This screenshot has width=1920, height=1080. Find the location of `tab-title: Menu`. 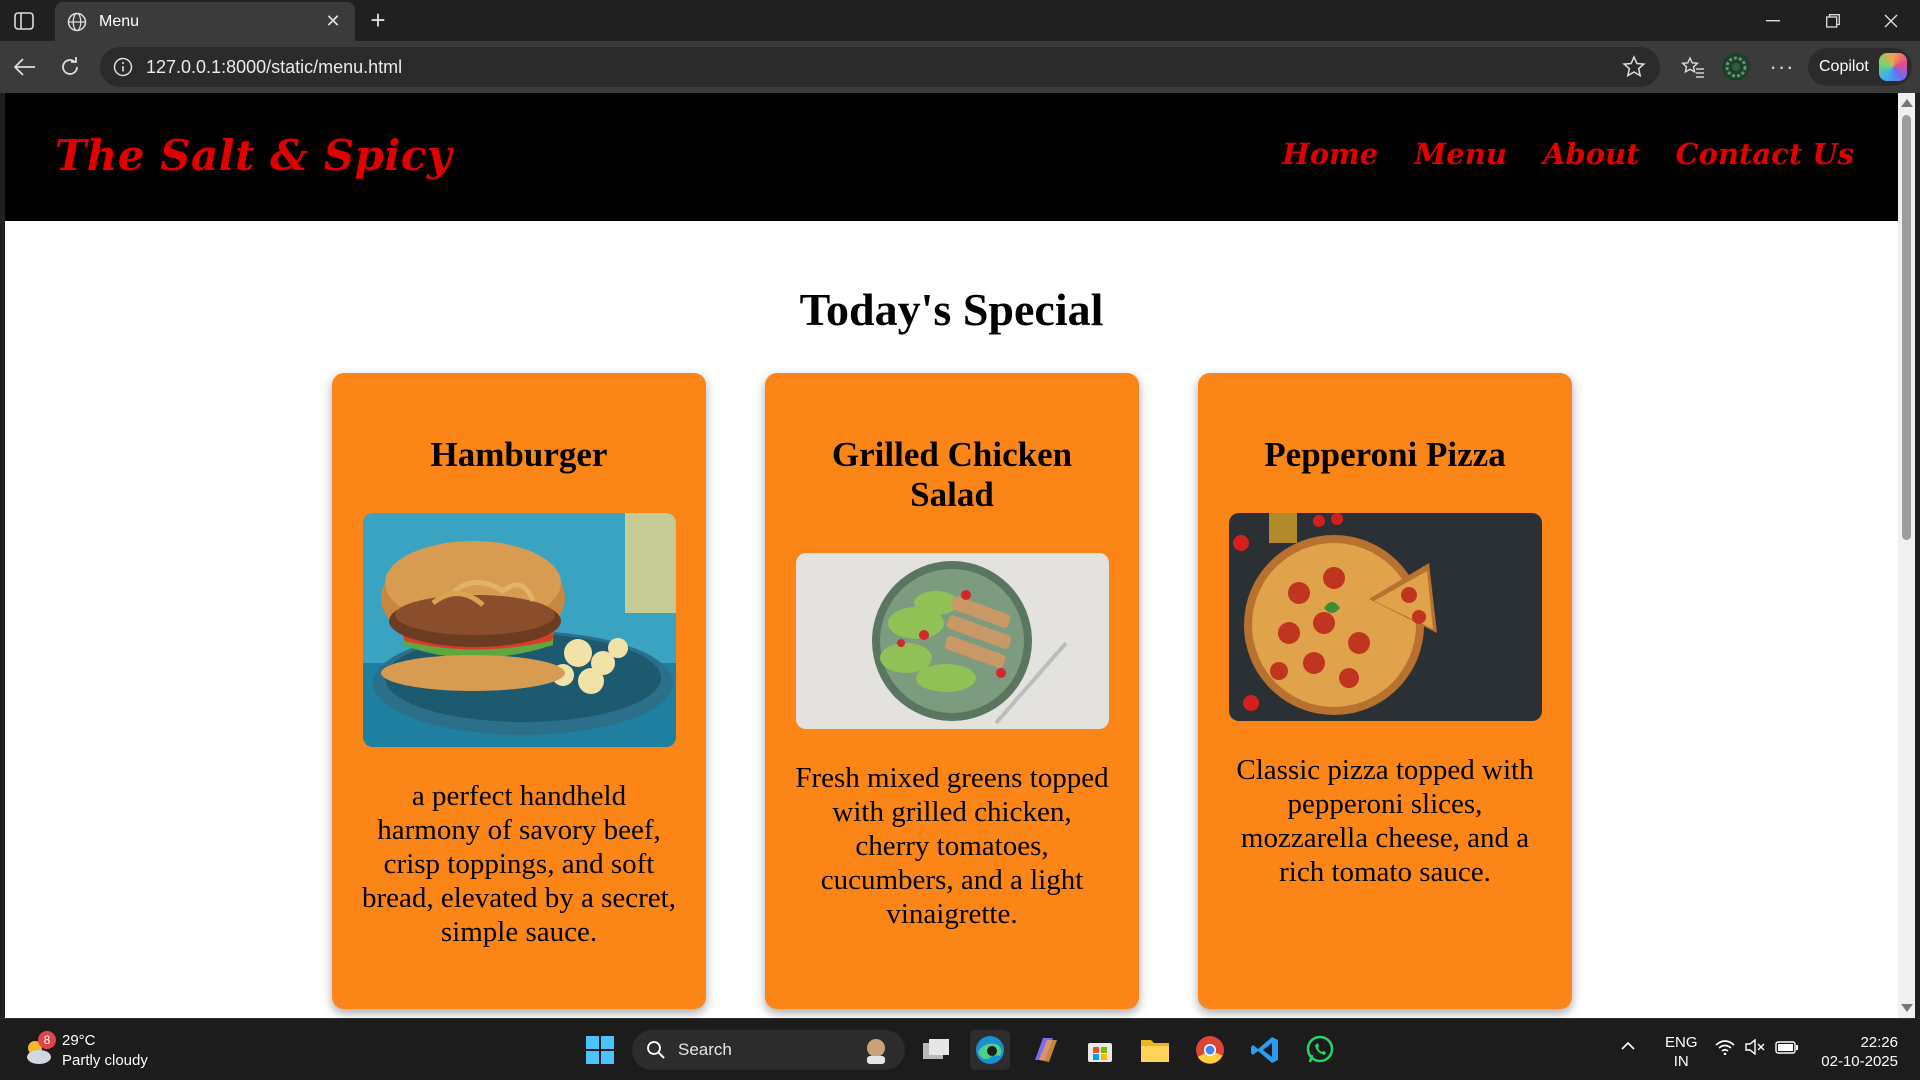

tab-title: Menu is located at coordinates (119, 21).